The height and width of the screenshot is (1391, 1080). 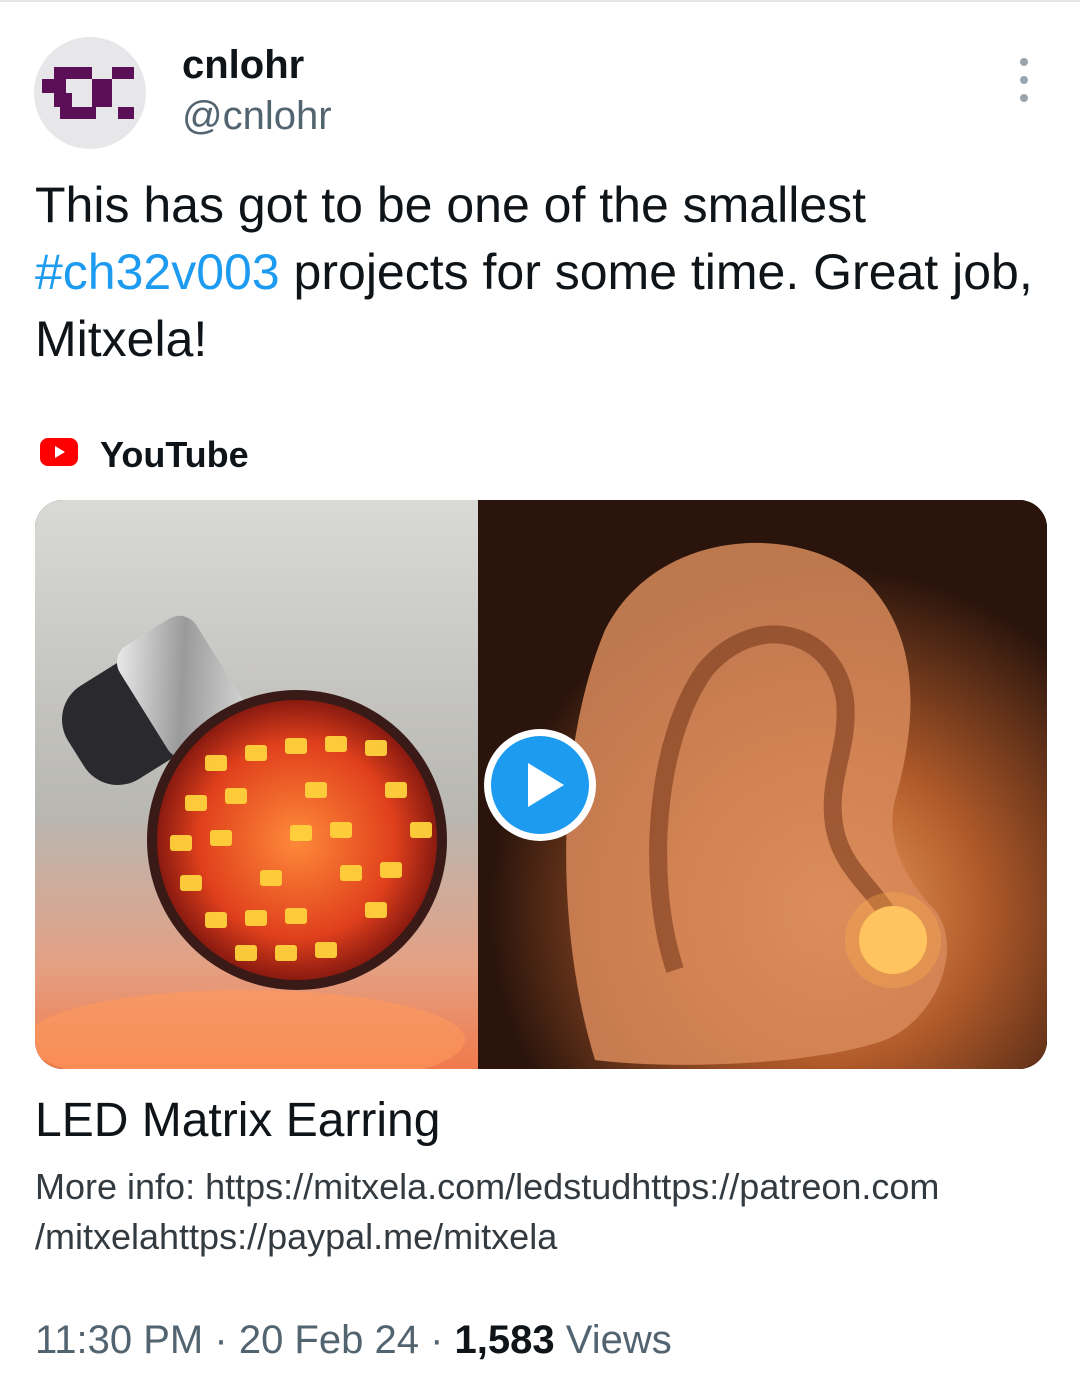 What do you see at coordinates (237, 1121) in the screenshot?
I see `card-title: LED Matrix Earring` at bounding box center [237, 1121].